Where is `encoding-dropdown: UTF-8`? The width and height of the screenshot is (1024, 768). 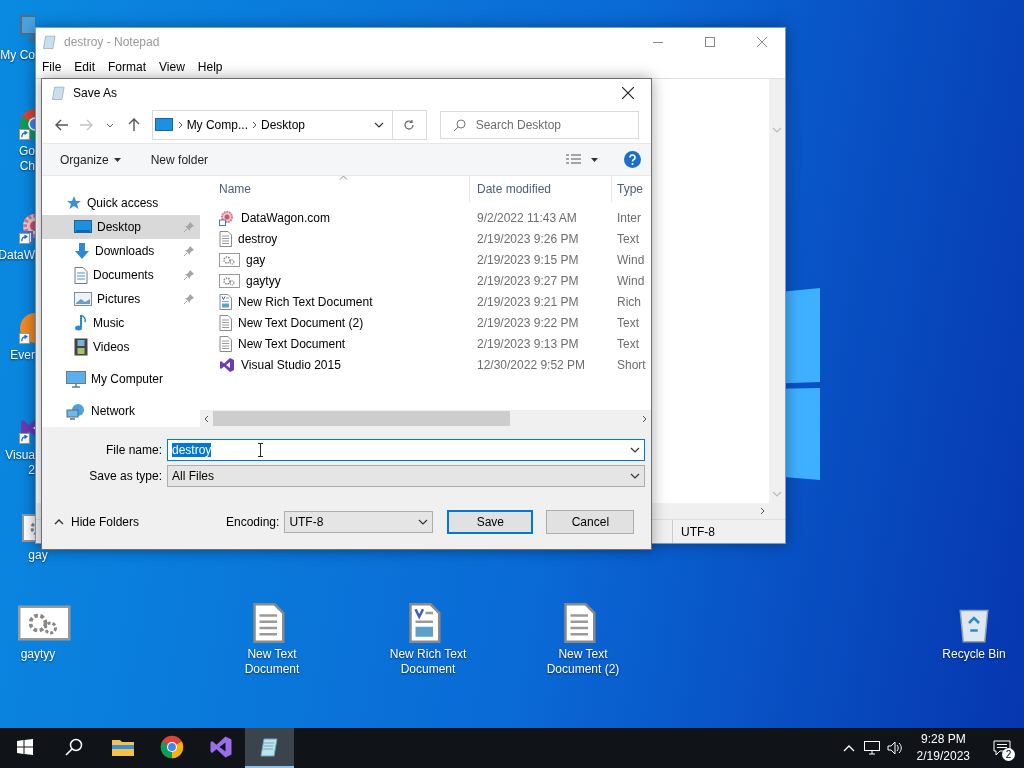 encoding-dropdown: UTF-8 is located at coordinates (359, 522).